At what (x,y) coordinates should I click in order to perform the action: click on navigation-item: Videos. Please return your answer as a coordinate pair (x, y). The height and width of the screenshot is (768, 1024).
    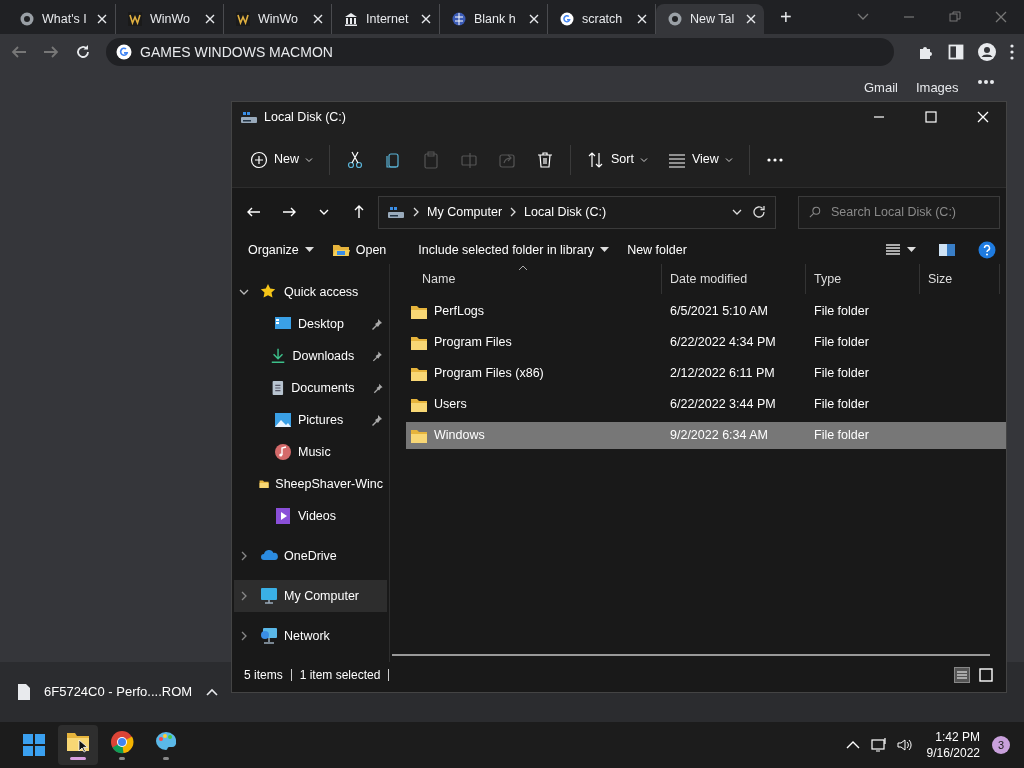
    Looking at the image, I should click on (310, 516).